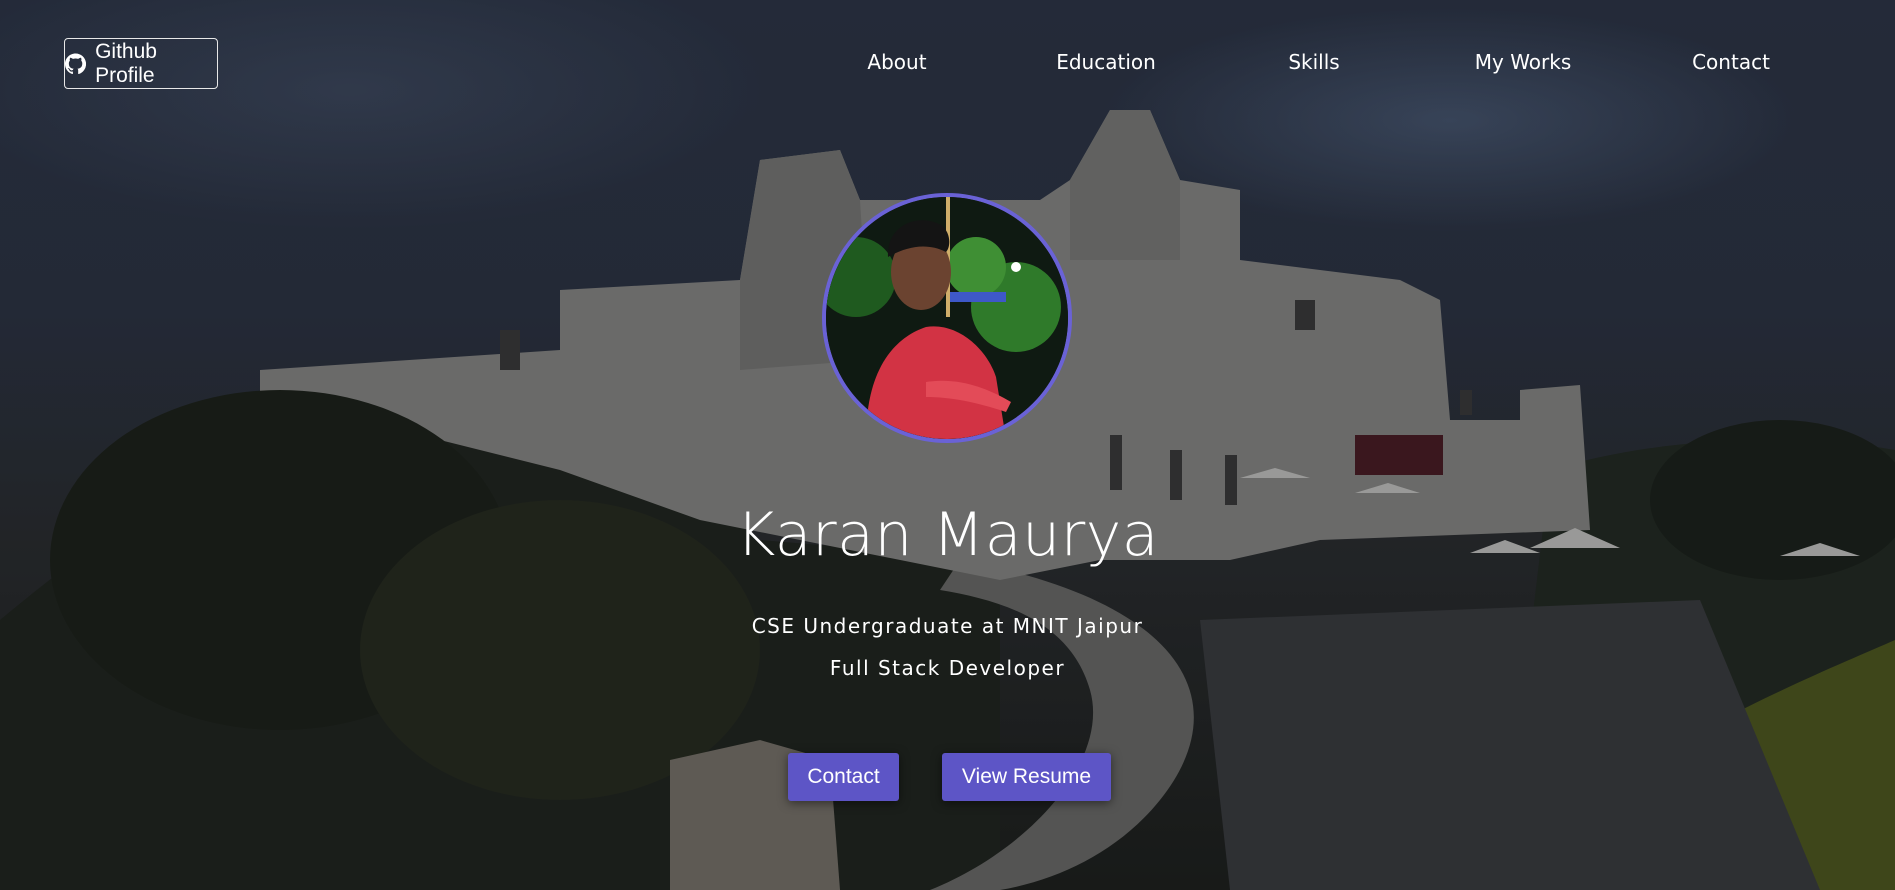  What do you see at coordinates (843, 777) in the screenshot?
I see `contact-button: Contact` at bounding box center [843, 777].